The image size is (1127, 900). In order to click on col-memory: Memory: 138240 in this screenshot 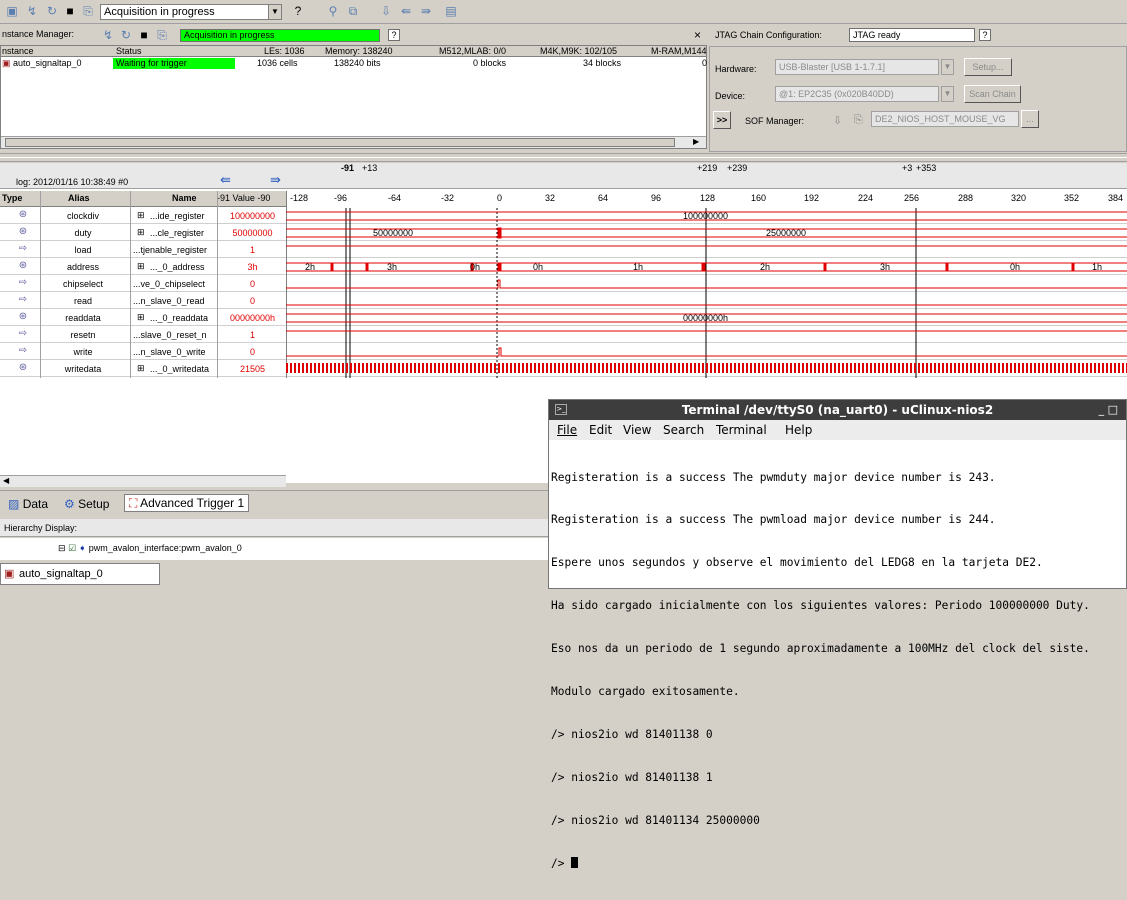, I will do `click(359, 51)`.